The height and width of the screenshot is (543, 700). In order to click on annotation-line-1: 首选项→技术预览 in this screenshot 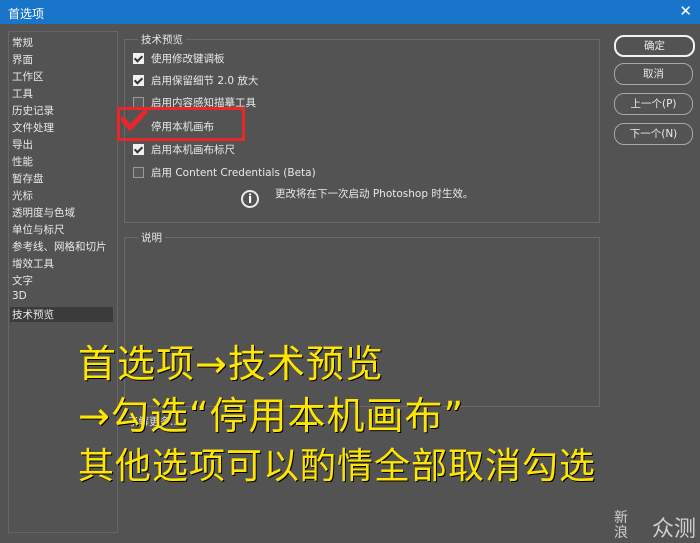, I will do `click(231, 364)`.